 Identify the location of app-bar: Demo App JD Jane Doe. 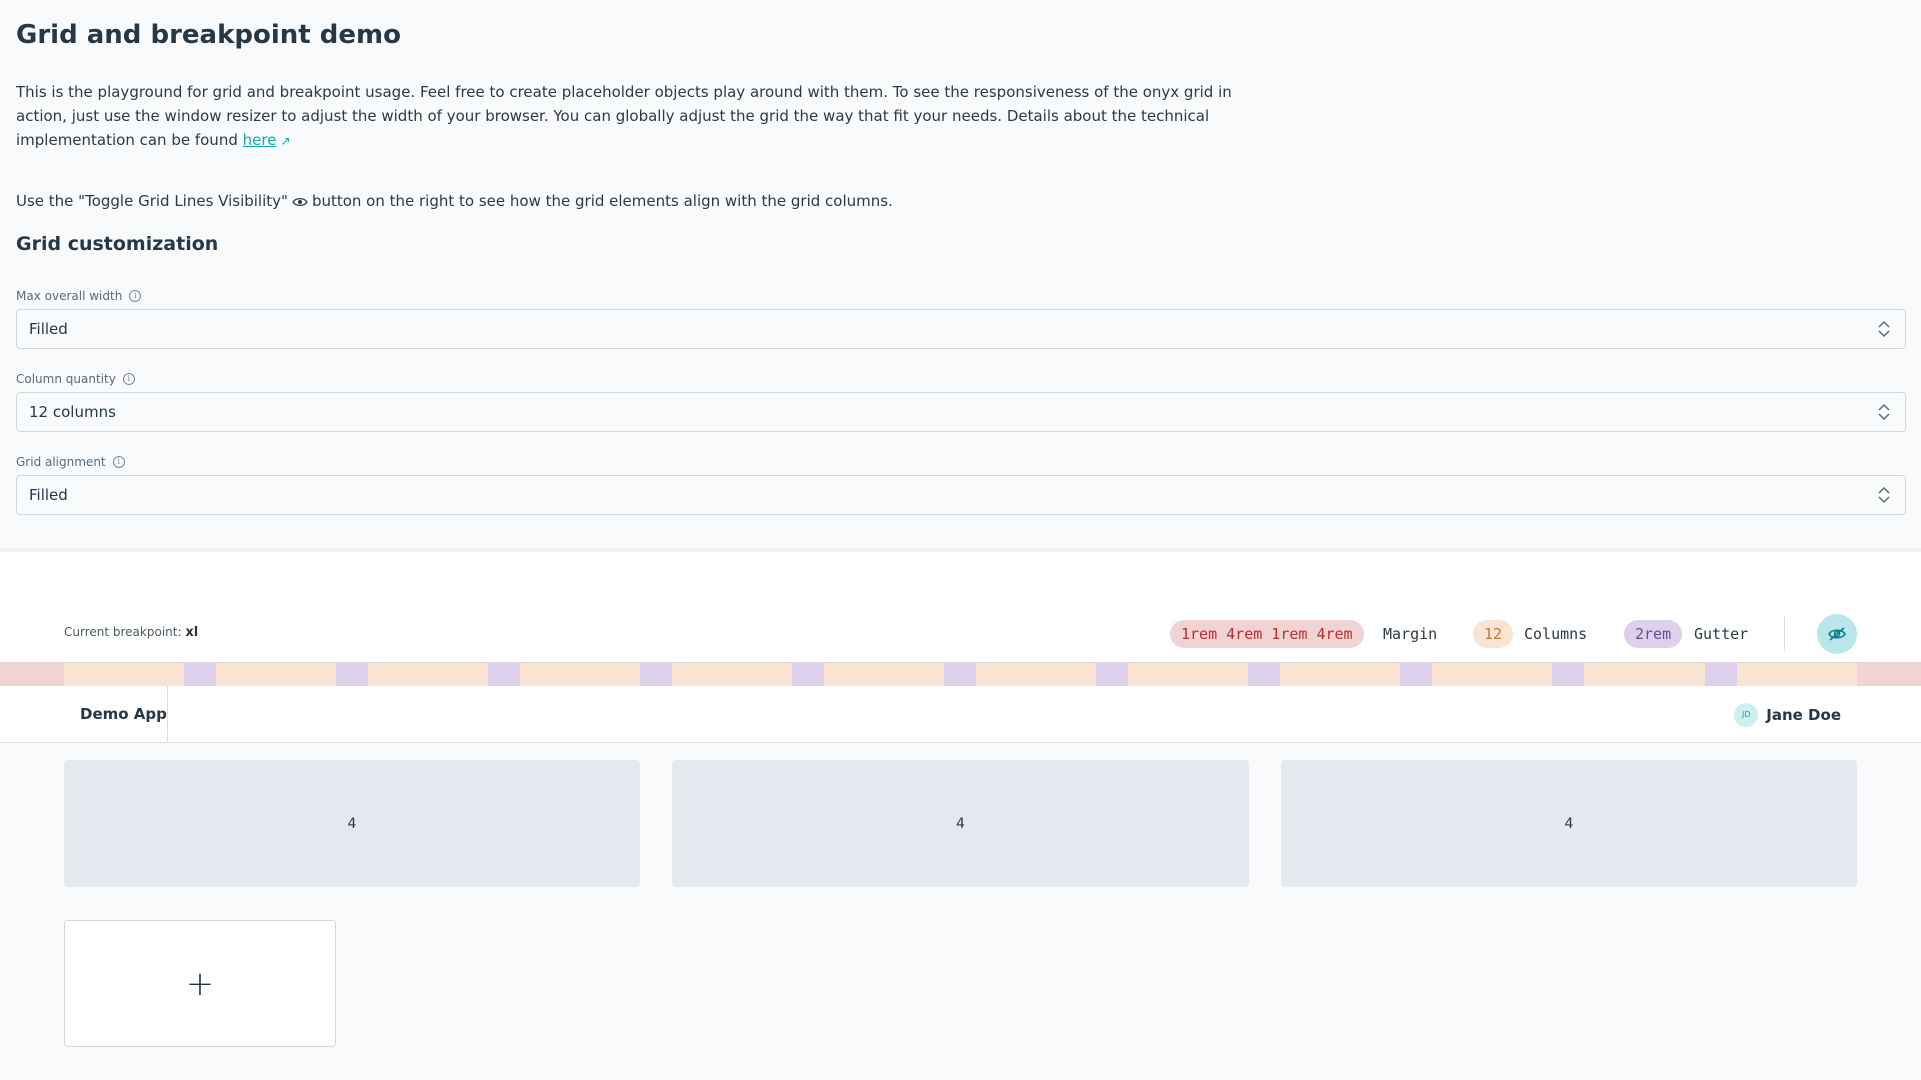
(960, 714).